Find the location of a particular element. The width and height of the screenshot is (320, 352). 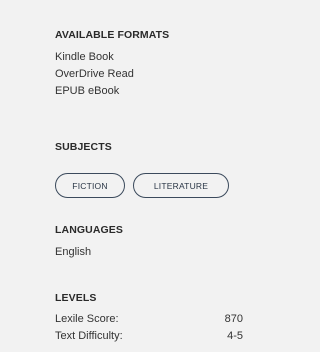

language-item-english: English is located at coordinates (73, 252).